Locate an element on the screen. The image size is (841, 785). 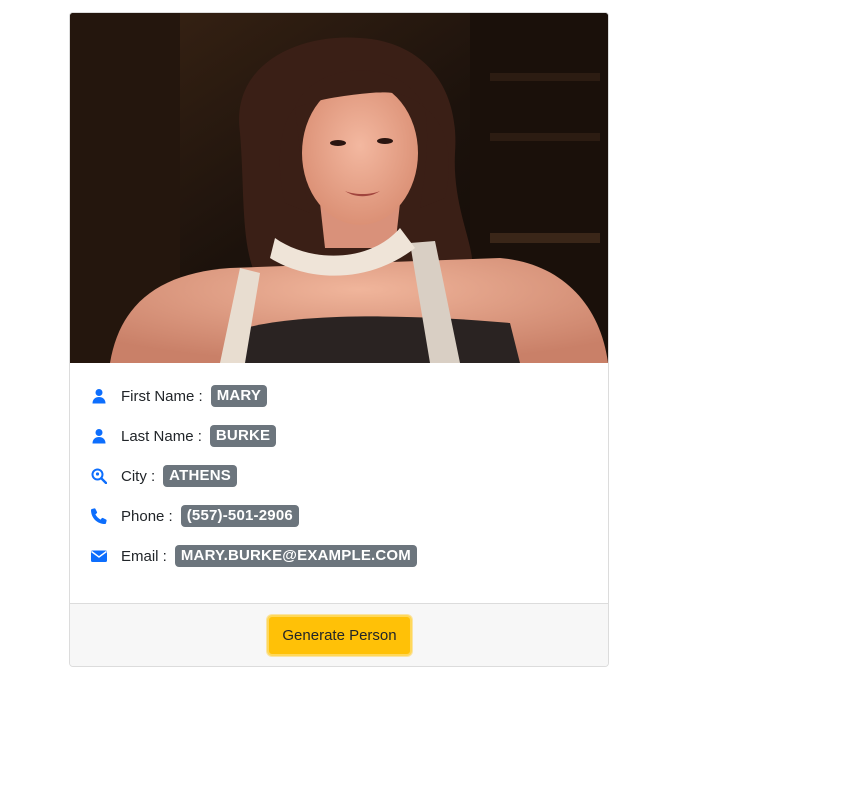
first-name-row: First Name : MARY is located at coordinates (179, 396).